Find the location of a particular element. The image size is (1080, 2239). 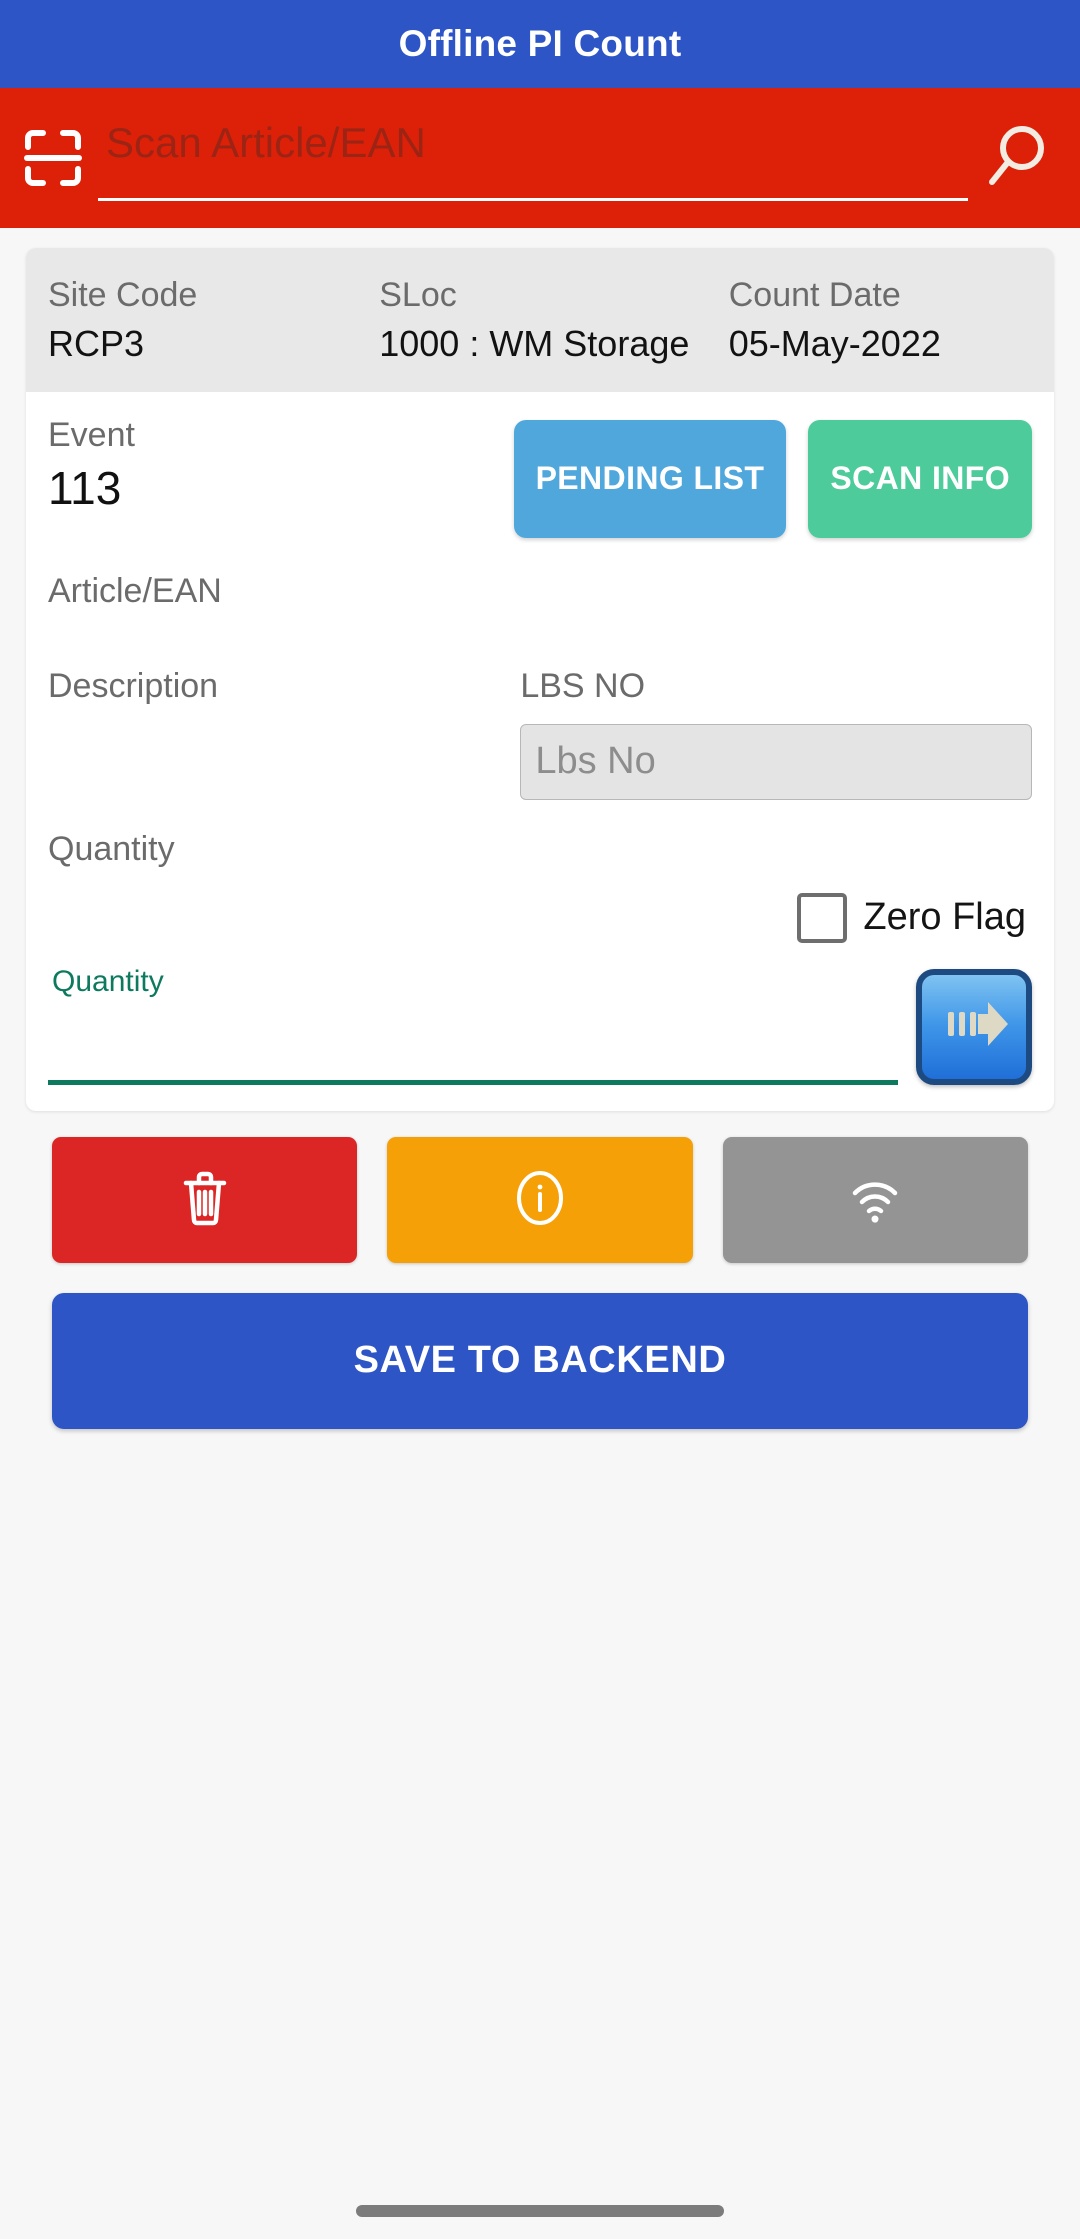

event-label: Event is located at coordinates (91, 434).